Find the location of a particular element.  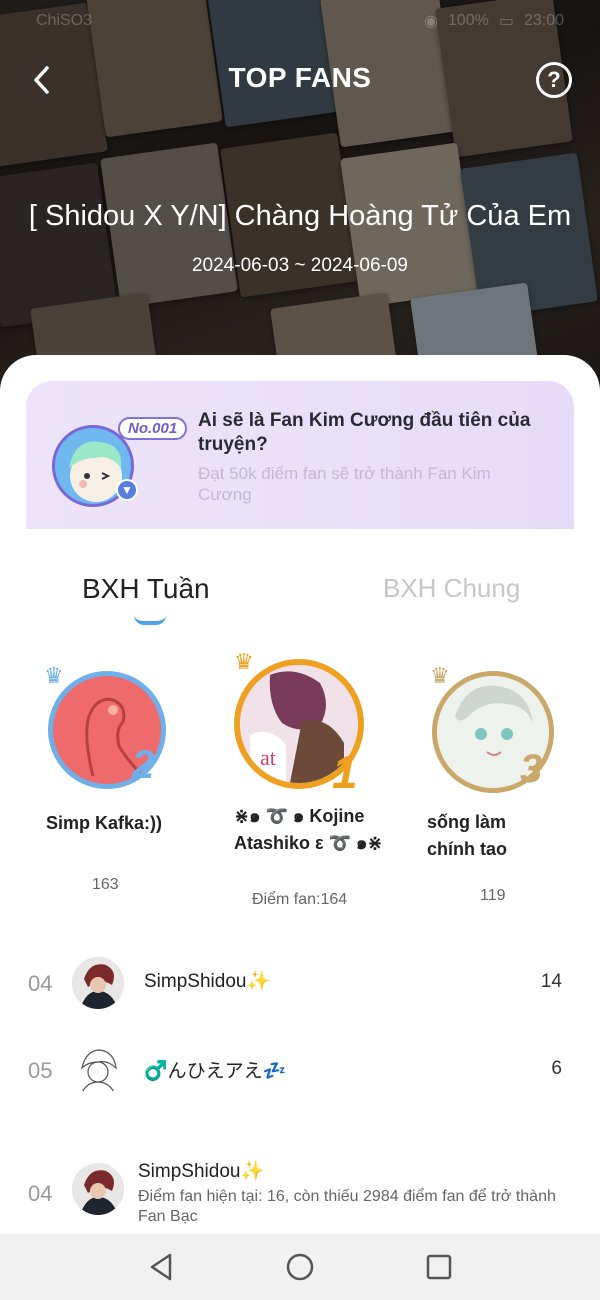

rank-number: 1 is located at coordinates (345, 772).